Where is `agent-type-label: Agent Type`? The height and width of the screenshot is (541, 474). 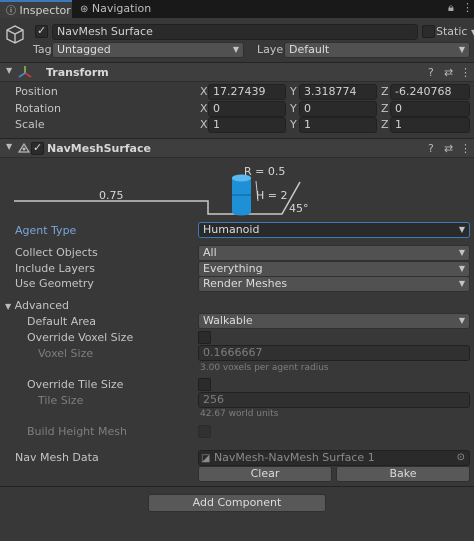
agent-type-label: Agent Type is located at coordinates (46, 230).